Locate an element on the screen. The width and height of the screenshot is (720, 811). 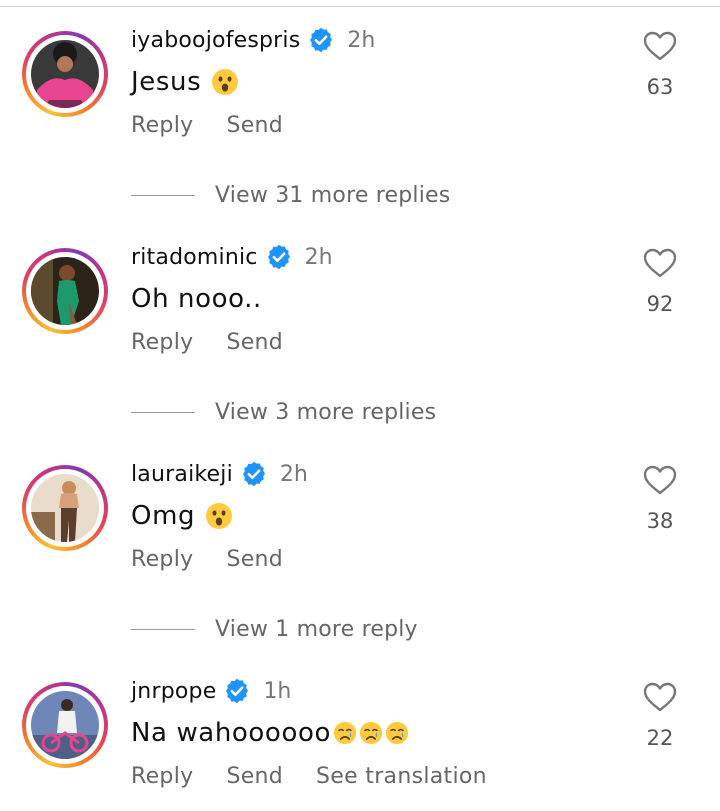
like-count: 63 is located at coordinates (660, 87).